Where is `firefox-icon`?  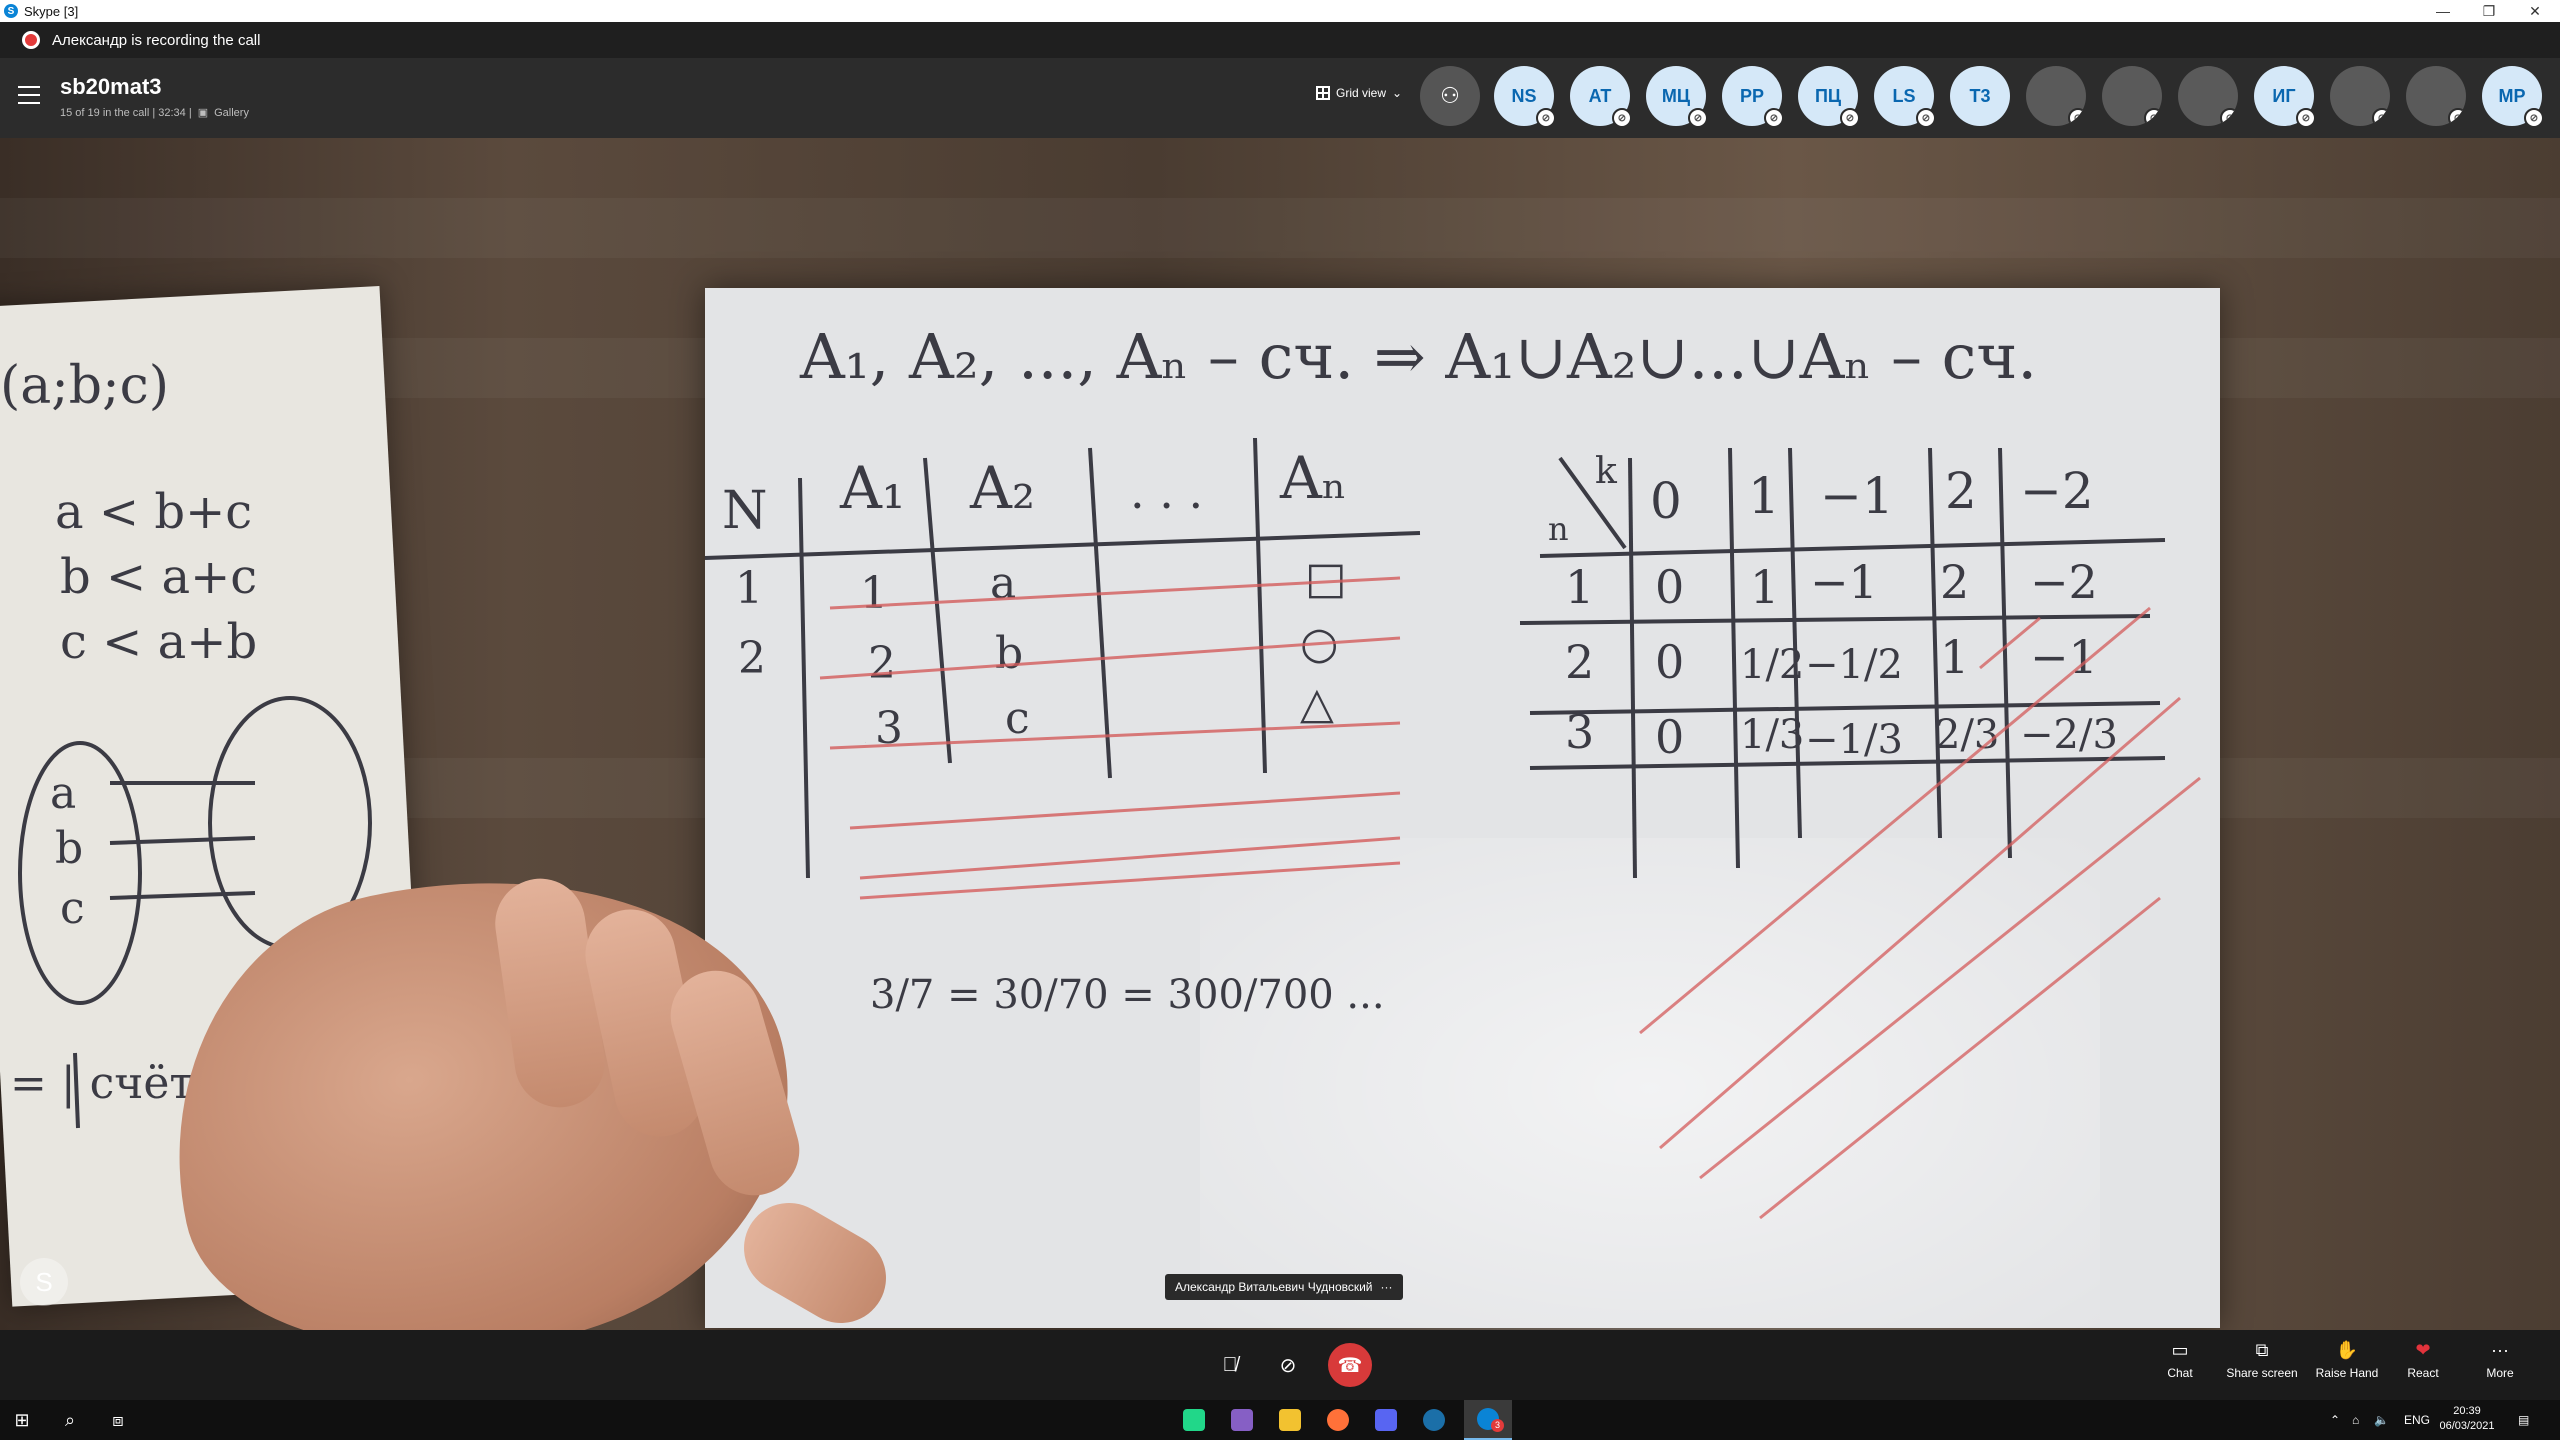 firefox-icon is located at coordinates (1338, 1420).